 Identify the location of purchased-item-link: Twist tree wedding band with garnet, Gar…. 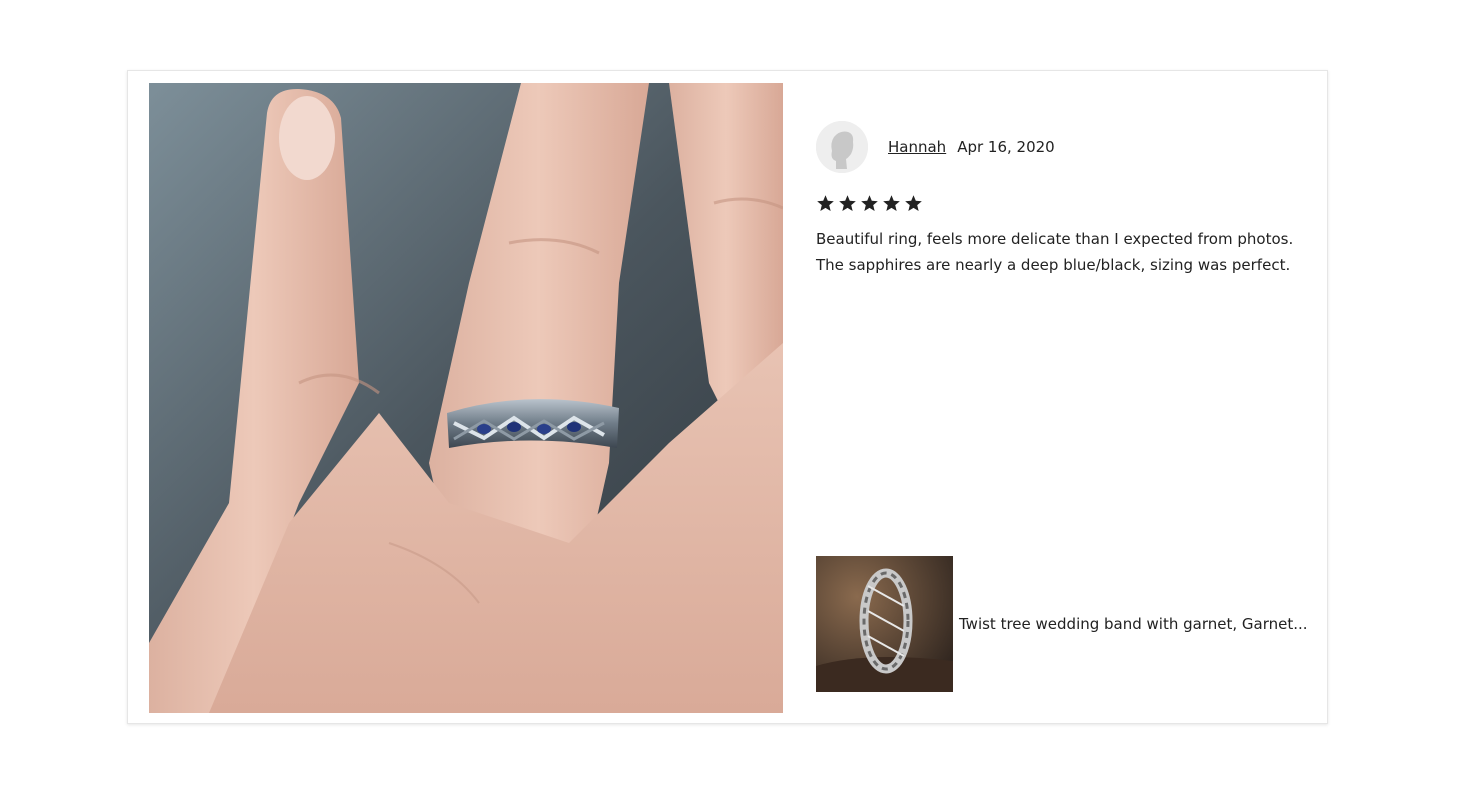
(1062, 624).